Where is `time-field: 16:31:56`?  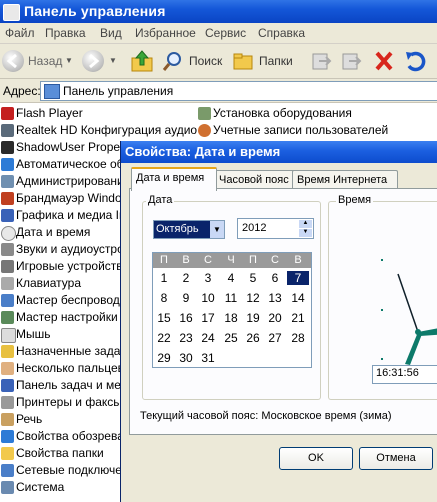 time-field: 16:31:56 is located at coordinates (404, 374).